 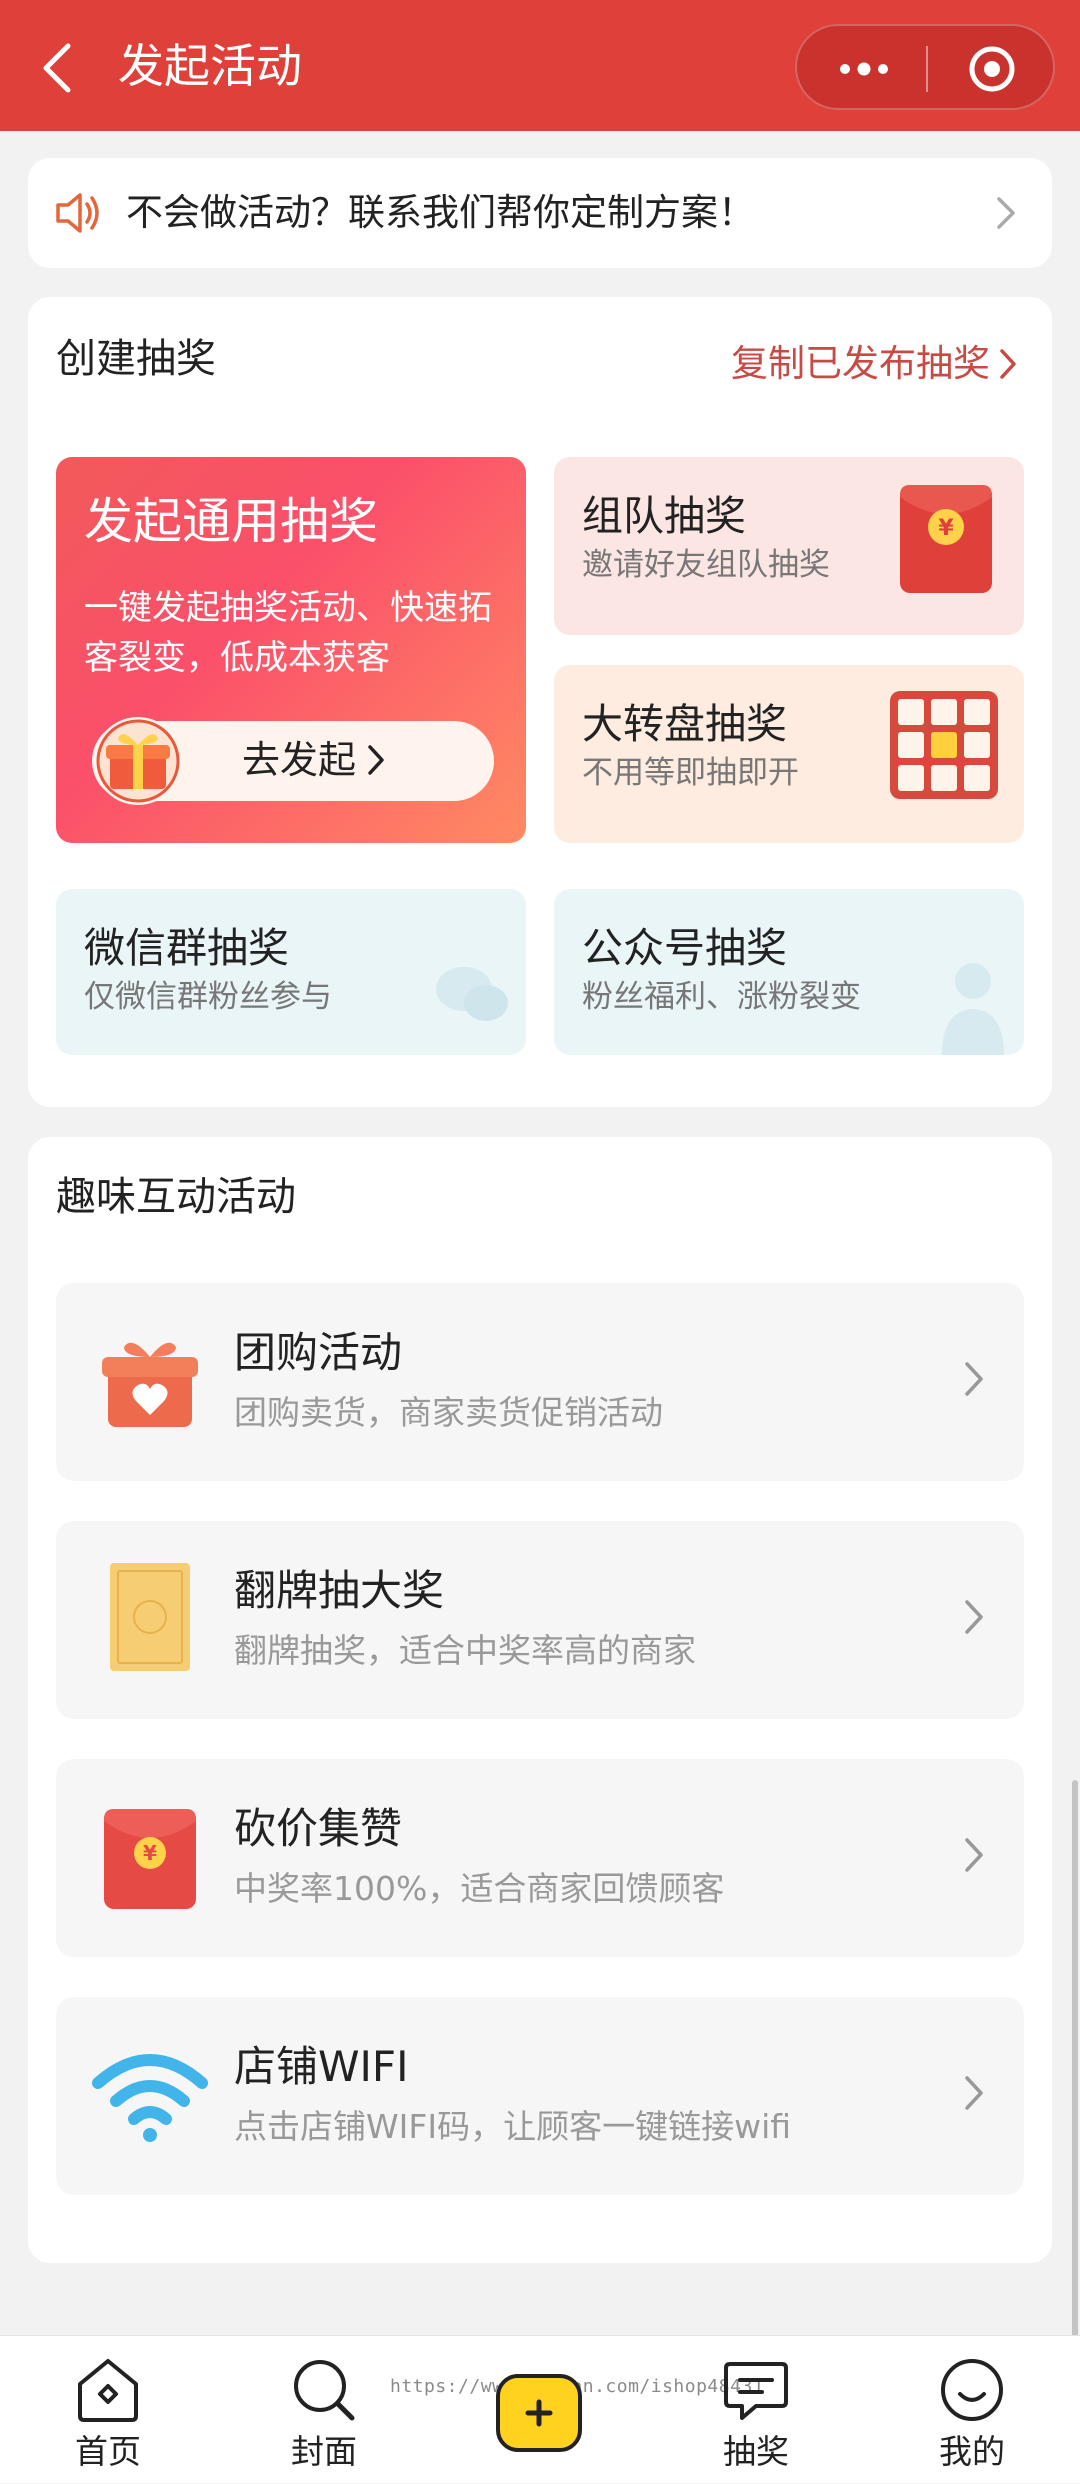 What do you see at coordinates (448, 1412) in the screenshot?
I see `activity-subtitle: 团购卖货，商家卖货促销活动` at bounding box center [448, 1412].